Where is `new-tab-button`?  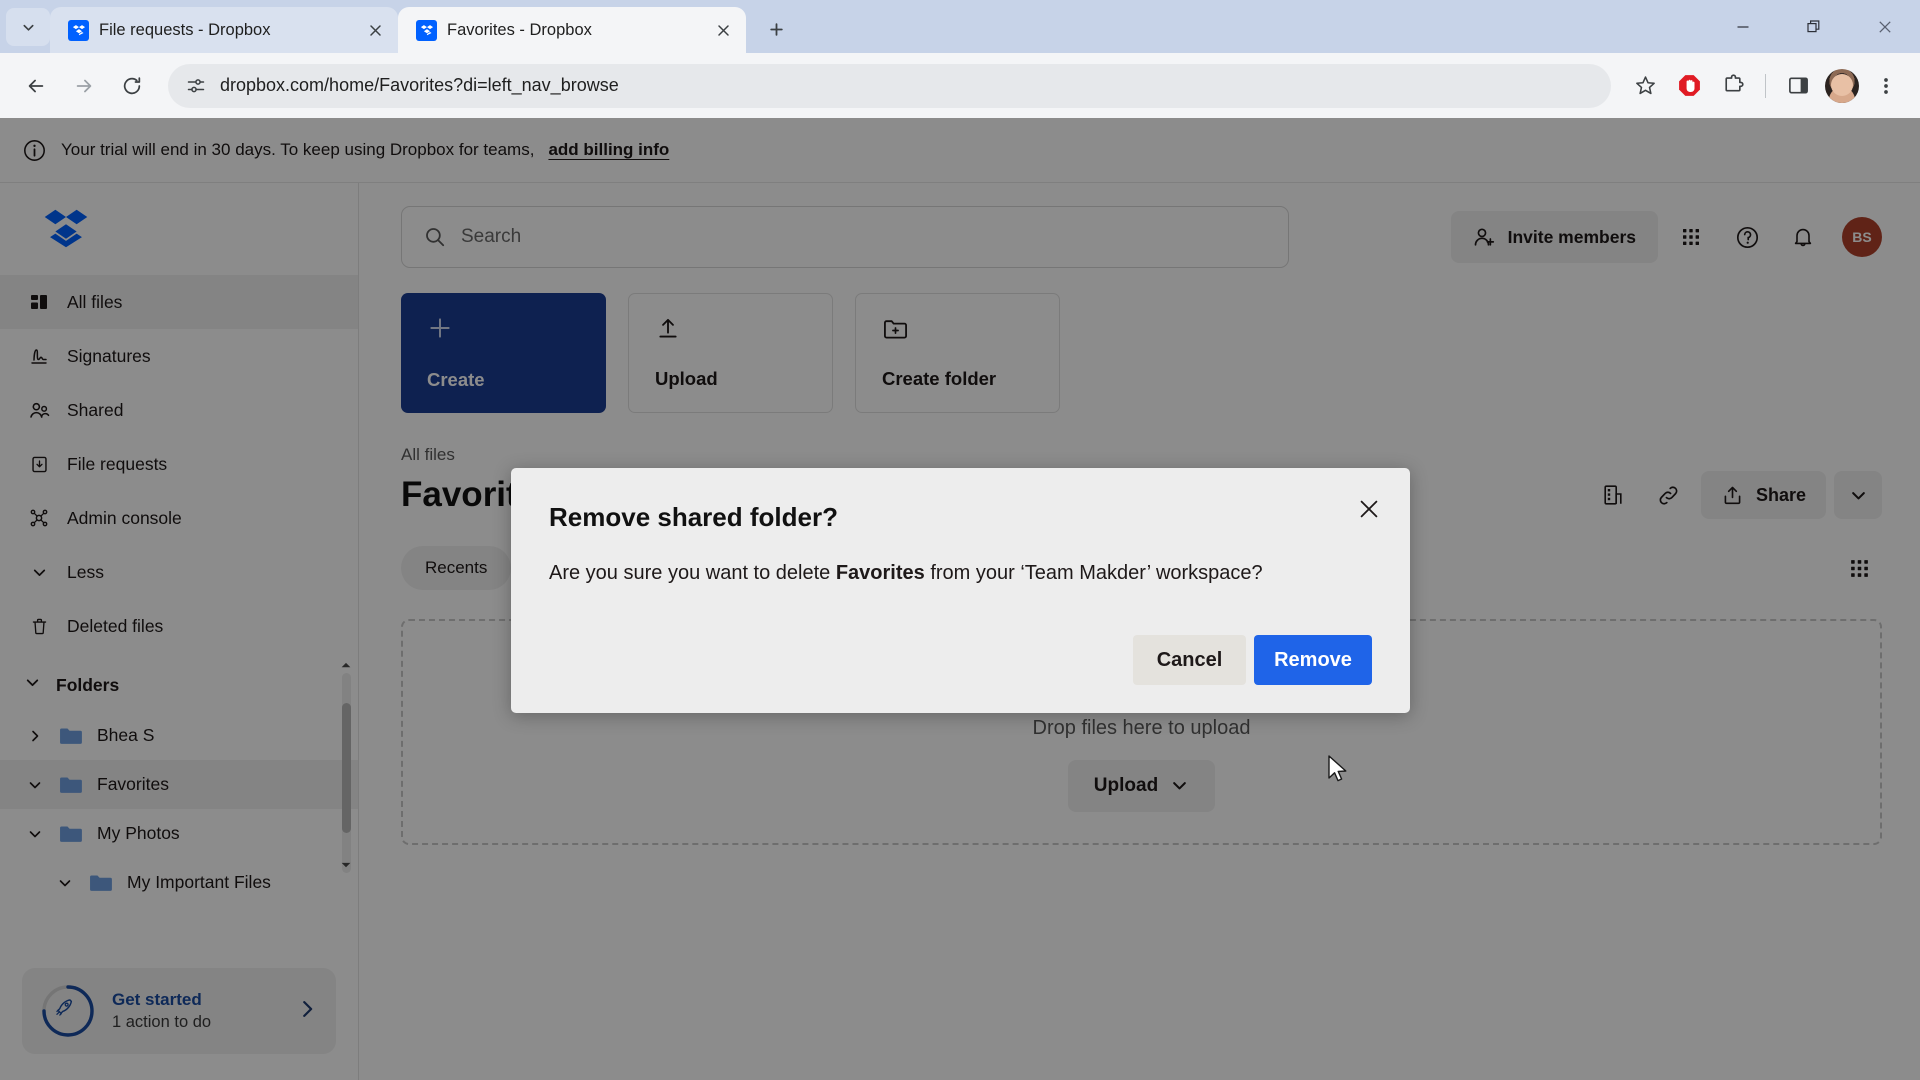
new-tab-button is located at coordinates (776, 29).